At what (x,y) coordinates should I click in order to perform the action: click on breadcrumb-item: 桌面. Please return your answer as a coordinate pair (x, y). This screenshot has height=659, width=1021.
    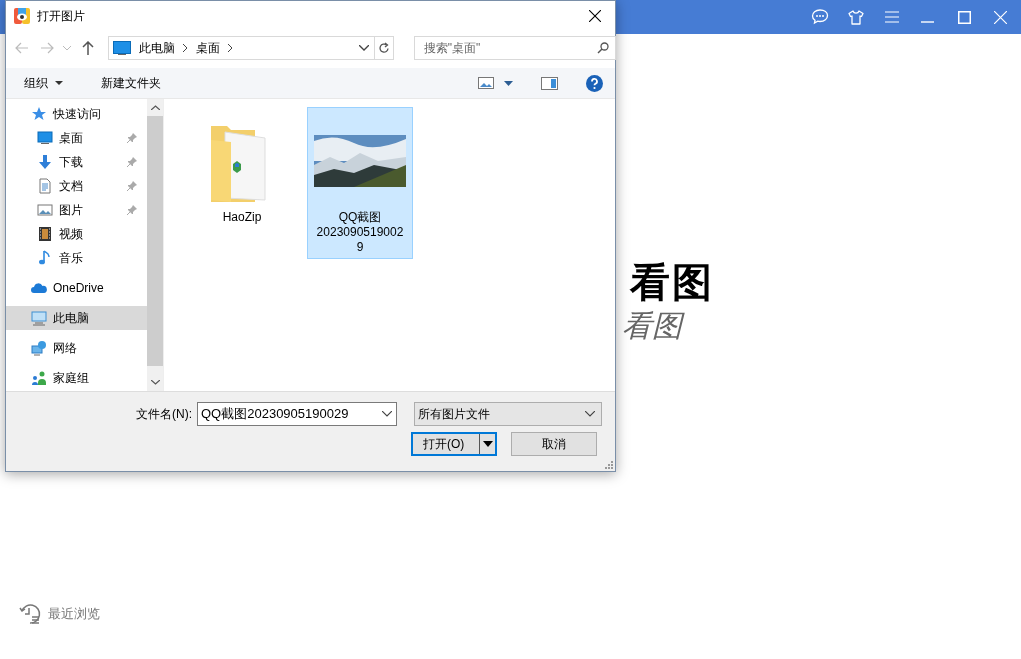
    Looking at the image, I should click on (207, 48).